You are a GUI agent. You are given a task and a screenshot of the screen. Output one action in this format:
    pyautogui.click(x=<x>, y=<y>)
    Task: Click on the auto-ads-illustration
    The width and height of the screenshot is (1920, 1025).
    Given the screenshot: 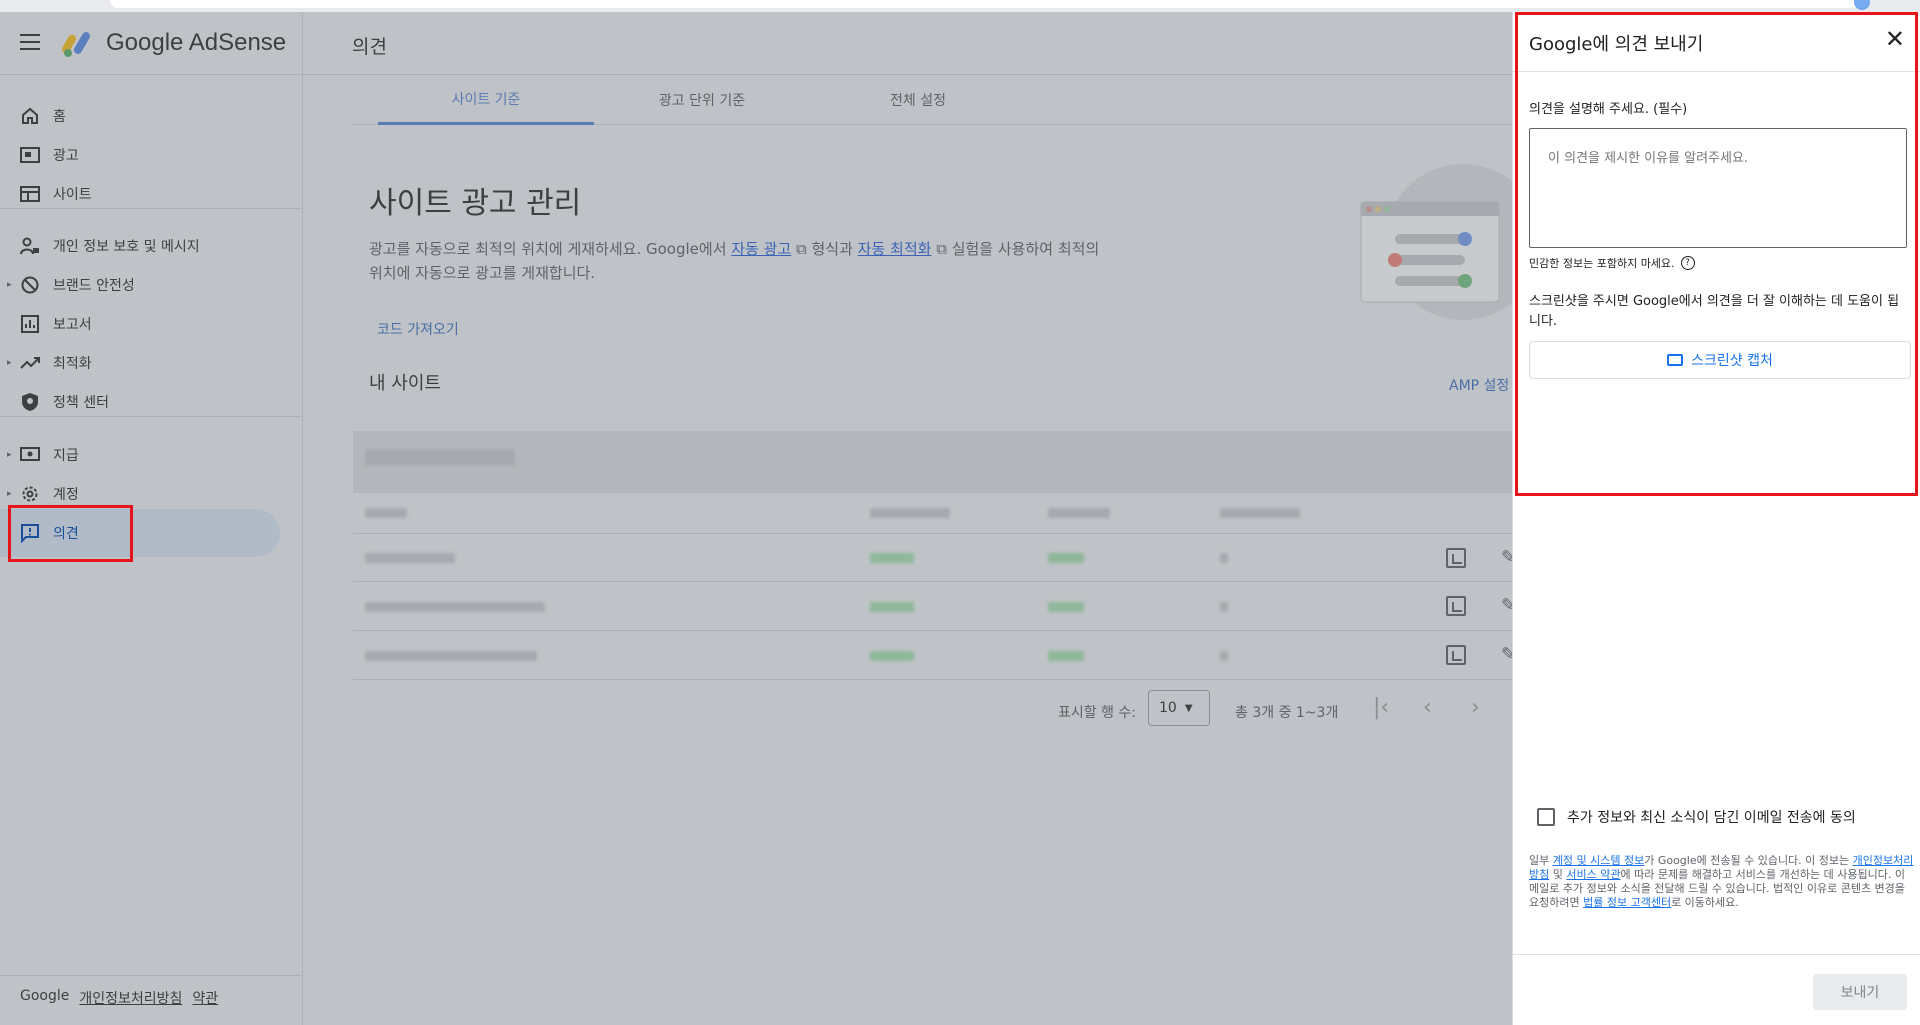 What is the action you would take?
    pyautogui.click(x=1436, y=242)
    